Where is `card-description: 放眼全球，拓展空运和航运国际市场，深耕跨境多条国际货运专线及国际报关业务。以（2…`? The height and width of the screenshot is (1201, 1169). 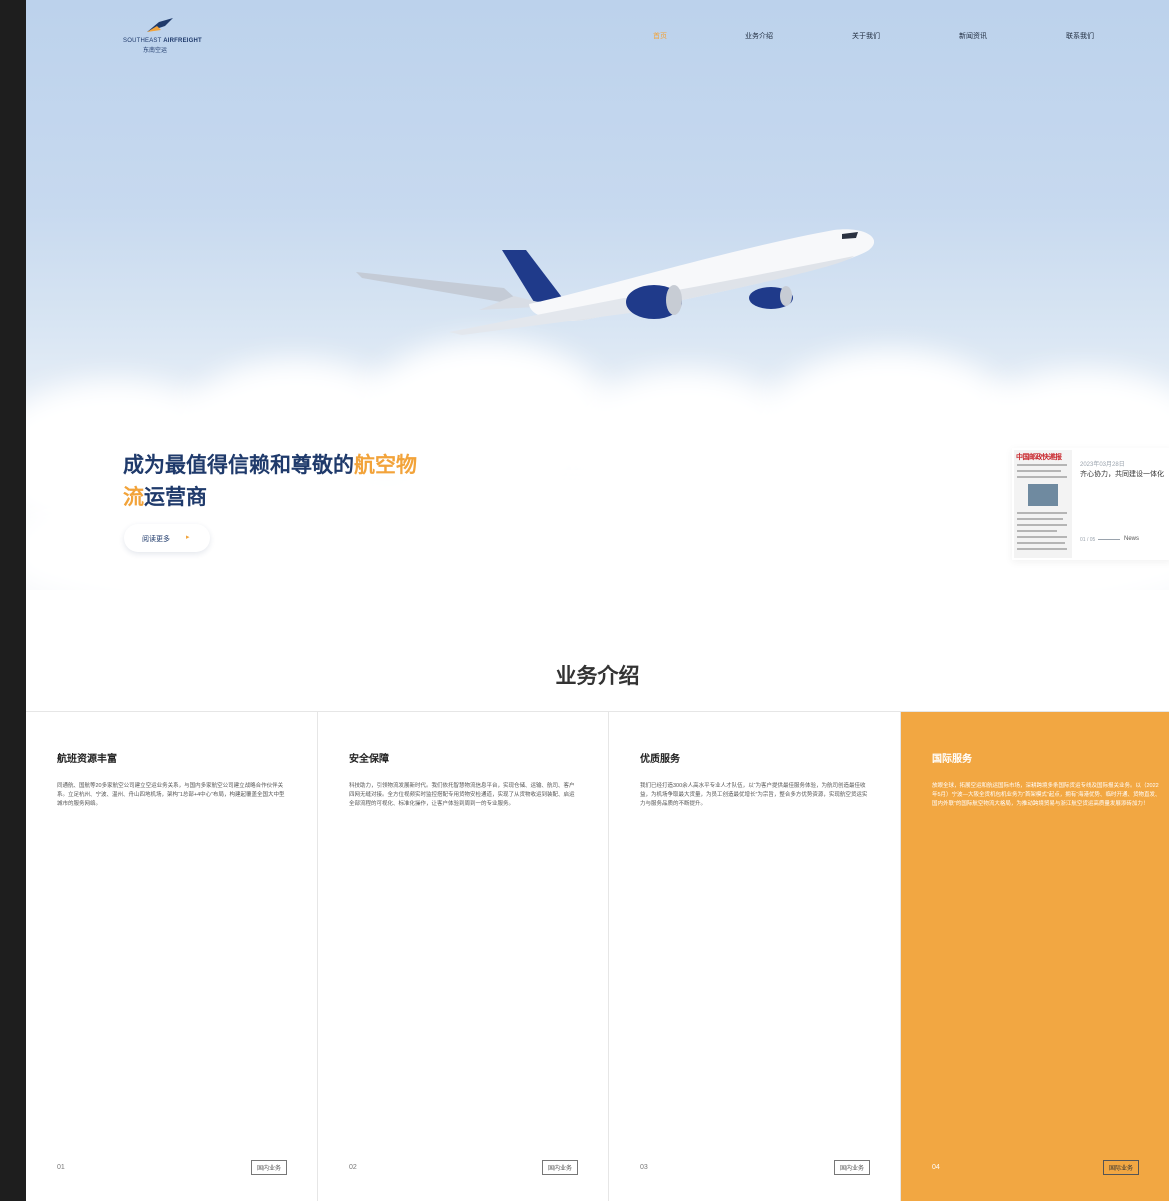 card-description: 放眼全球，拓展空运和航运国际市场，深耕跨境多条国际货运专线及国际报关业务。以（2… is located at coordinates (1046, 795).